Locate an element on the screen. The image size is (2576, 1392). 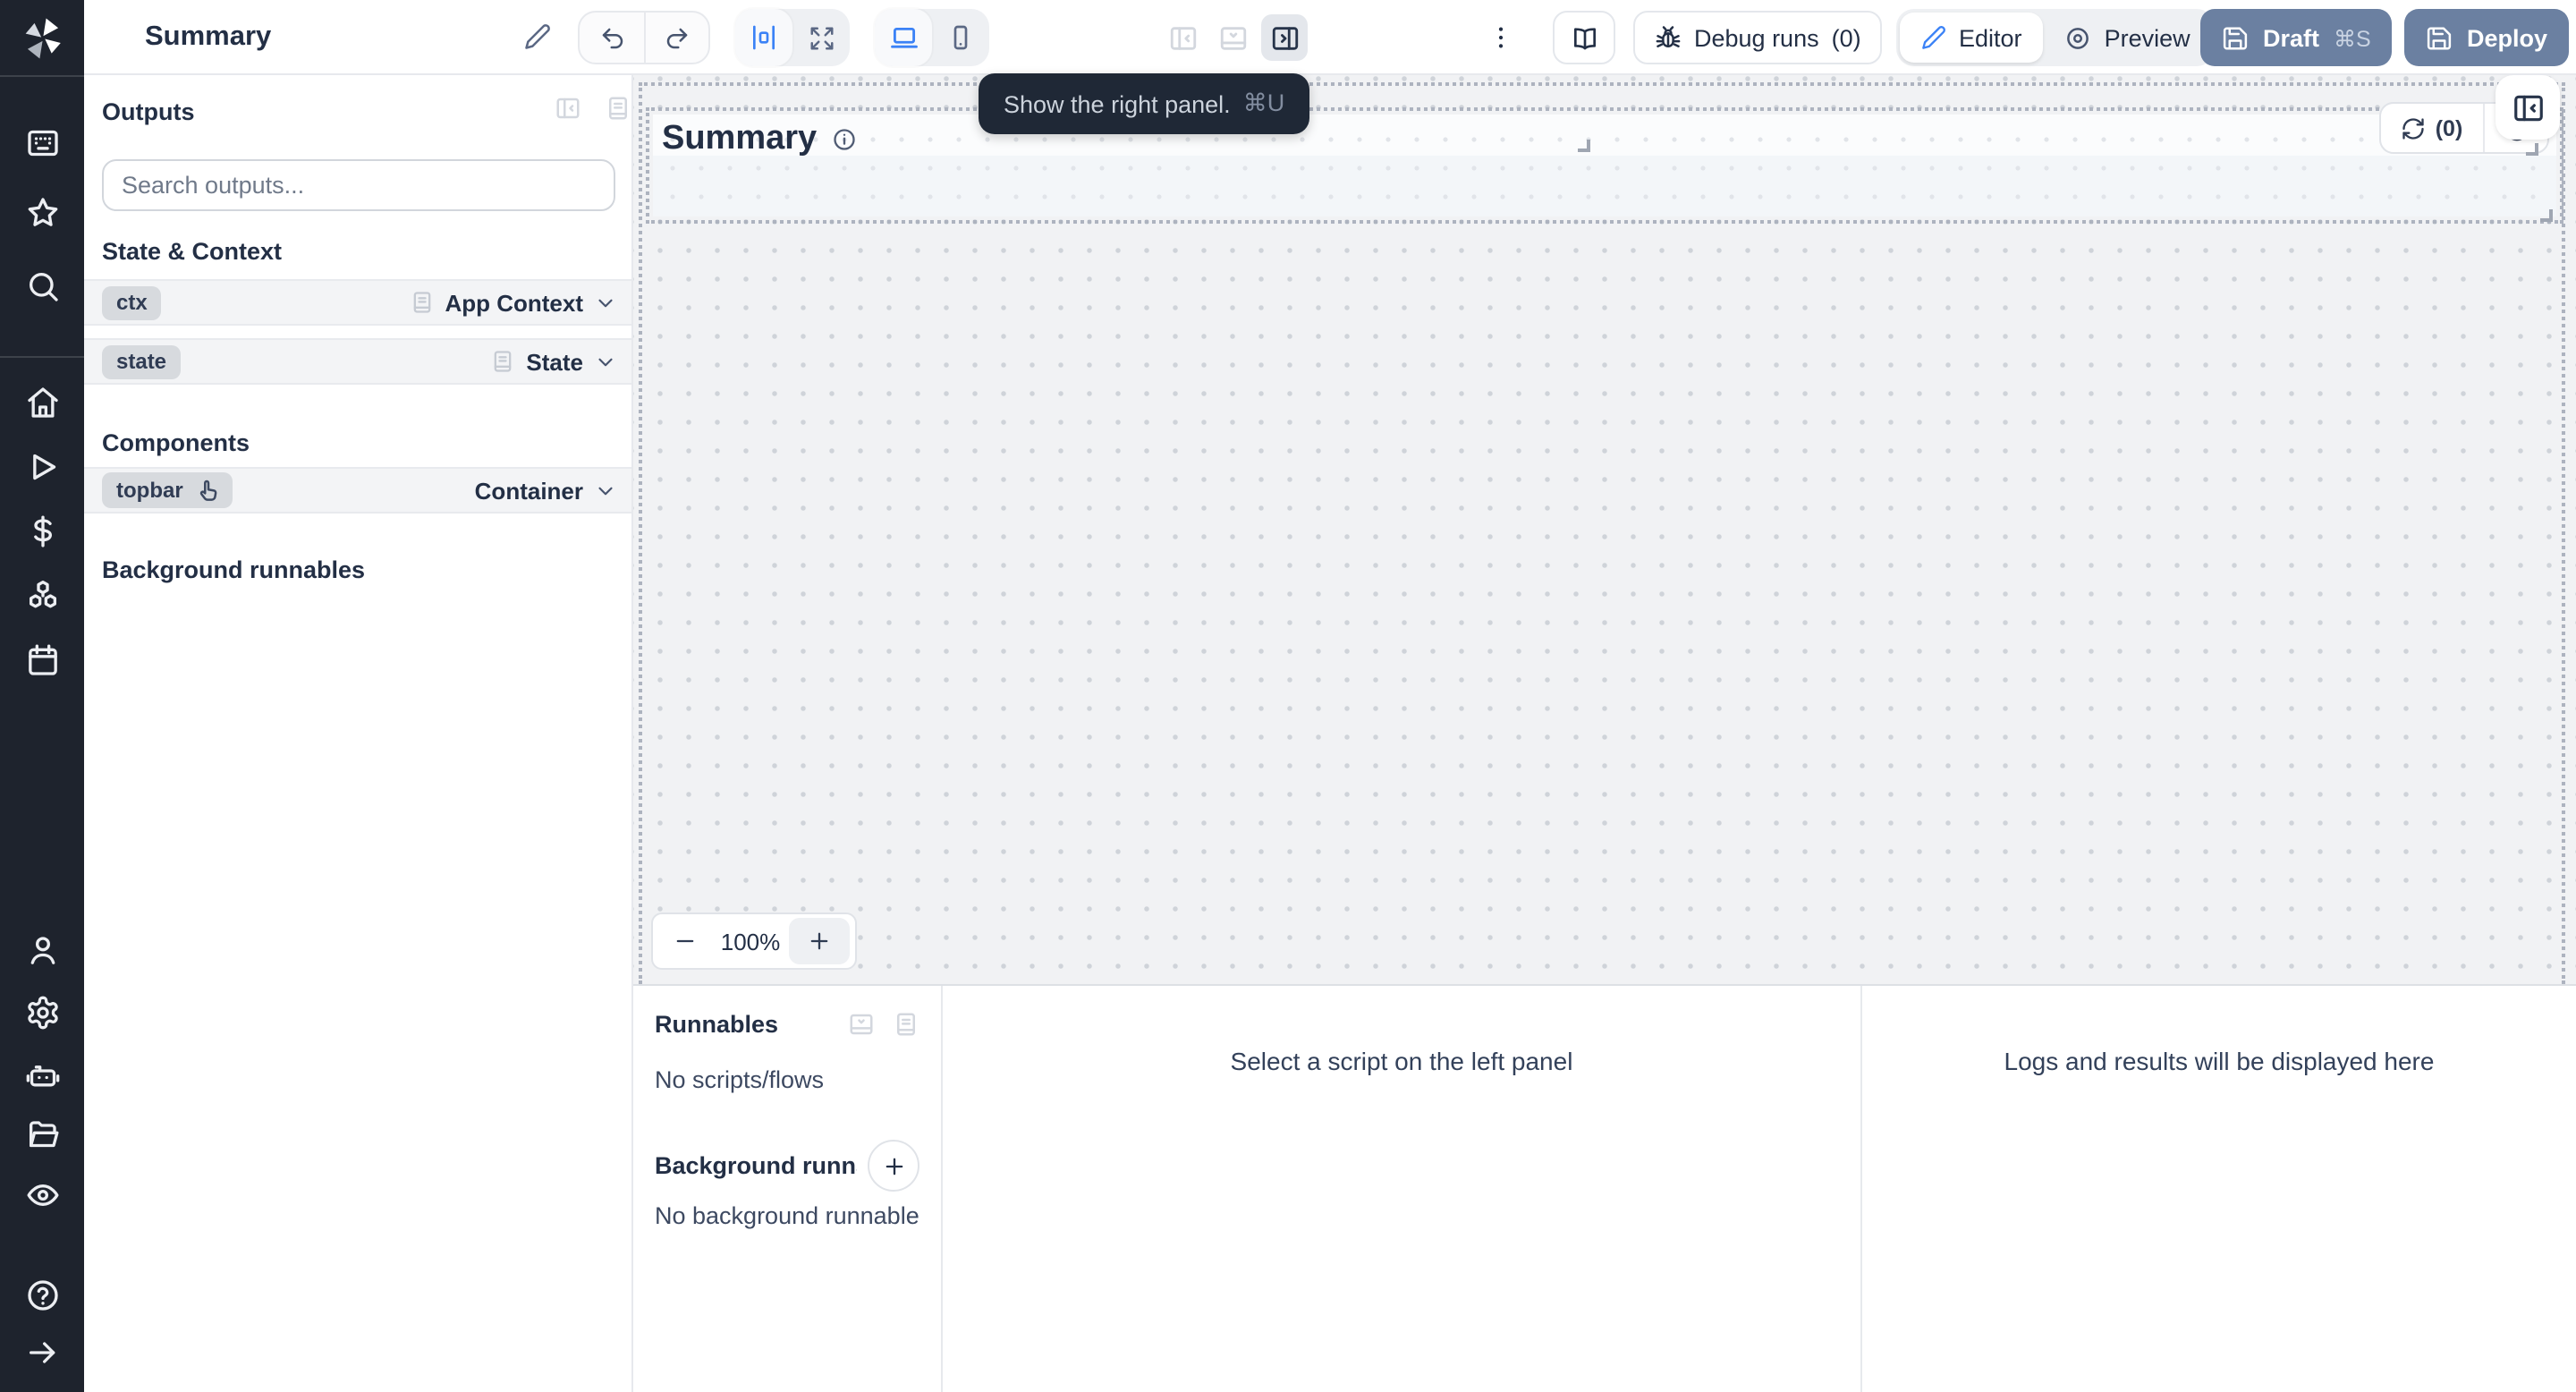
preview-tab: Preview is located at coordinates (2128, 38).